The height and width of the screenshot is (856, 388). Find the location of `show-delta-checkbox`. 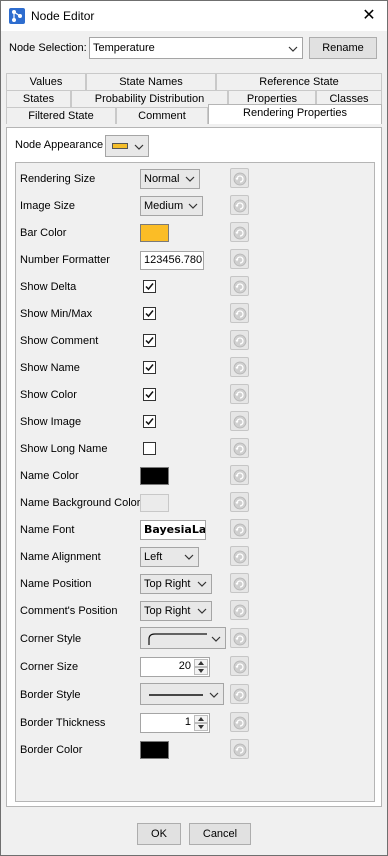

show-delta-checkbox is located at coordinates (149, 286).